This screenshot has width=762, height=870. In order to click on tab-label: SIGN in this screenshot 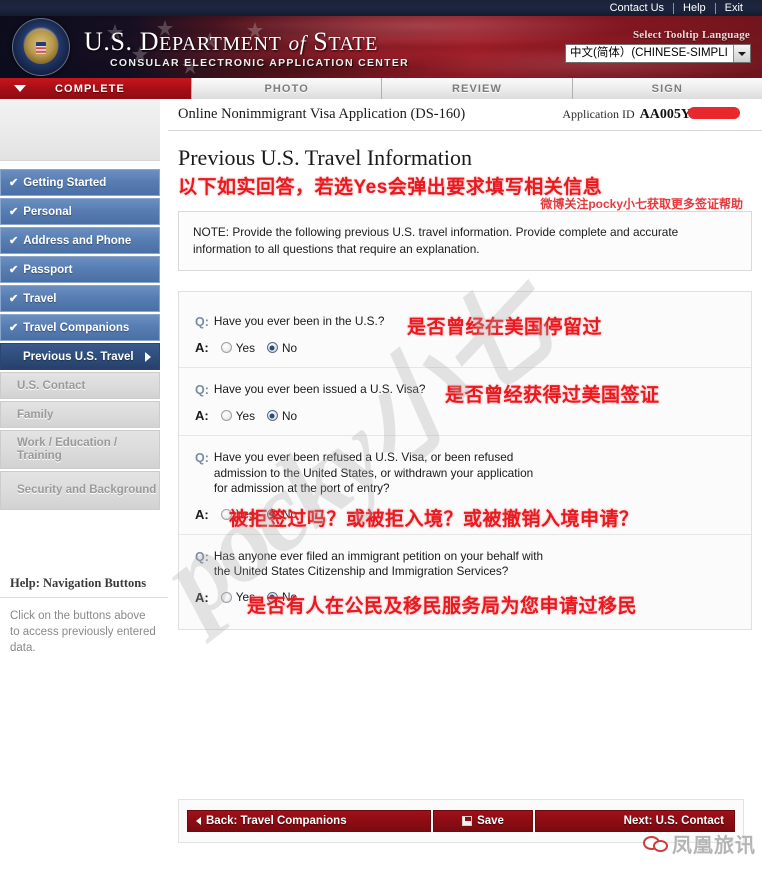, I will do `click(667, 88)`.